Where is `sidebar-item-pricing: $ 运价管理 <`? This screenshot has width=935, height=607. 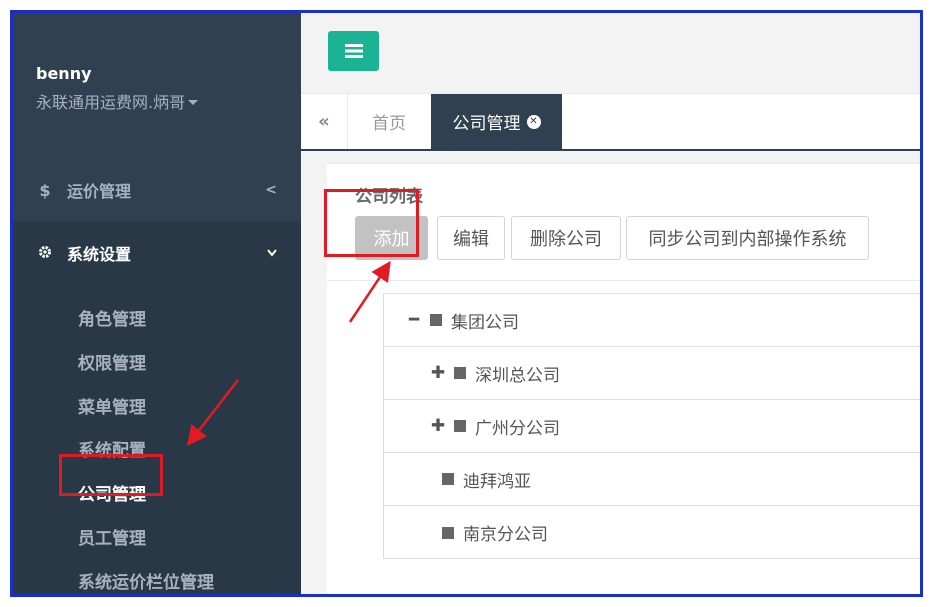 sidebar-item-pricing: $ 运价管理 < is located at coordinates (157, 190).